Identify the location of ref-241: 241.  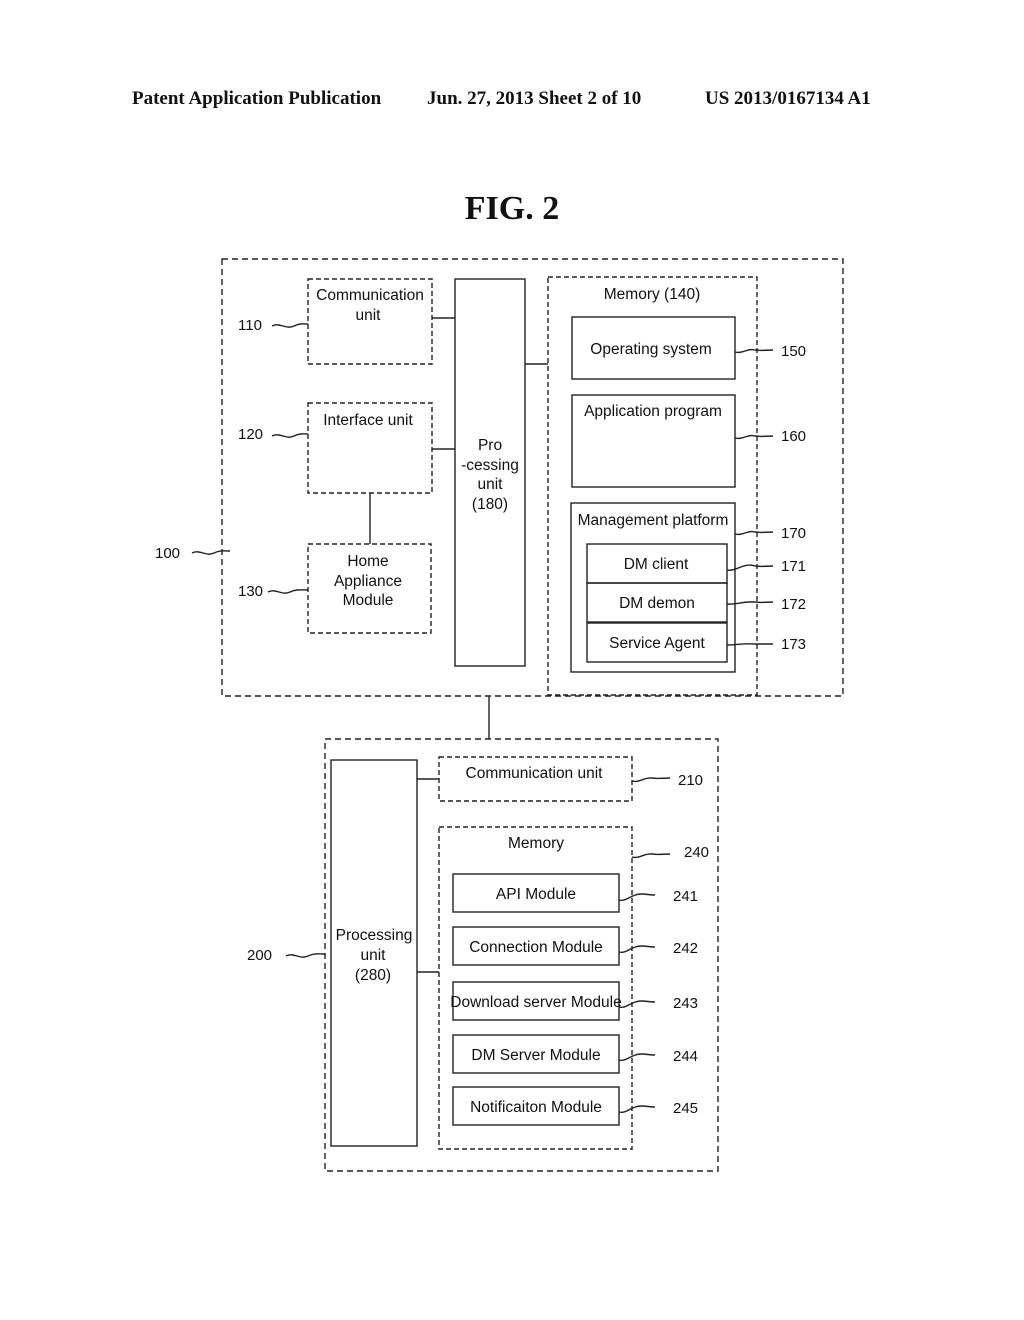
(685, 896).